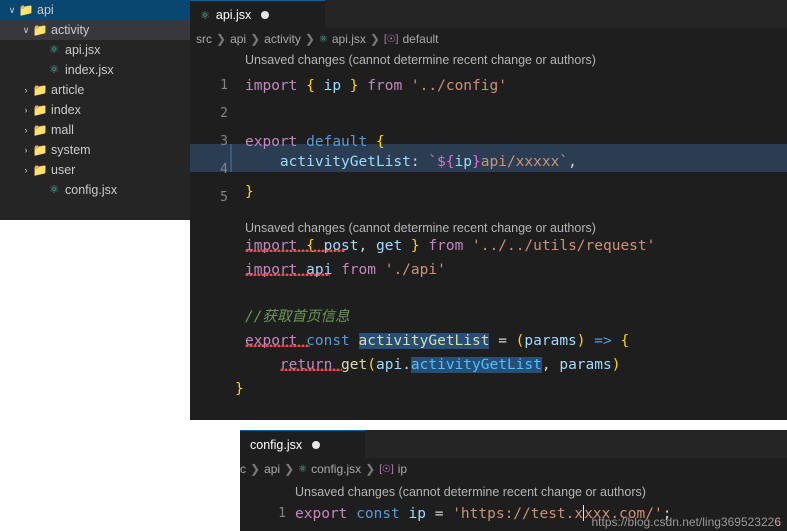 This screenshot has height=531, width=787. Describe the element at coordinates (420, 39) in the screenshot. I see `breadcrumb-item-symbol: default` at that location.